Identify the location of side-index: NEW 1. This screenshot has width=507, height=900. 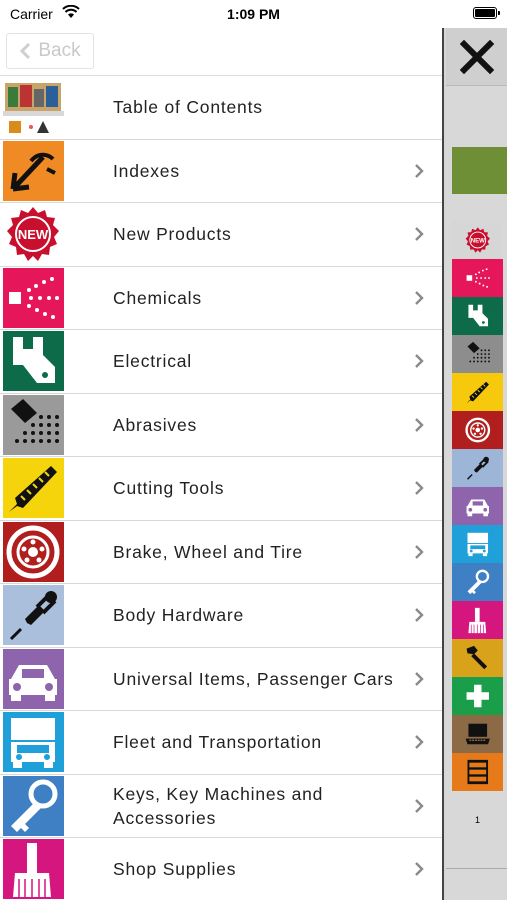
(476, 464).